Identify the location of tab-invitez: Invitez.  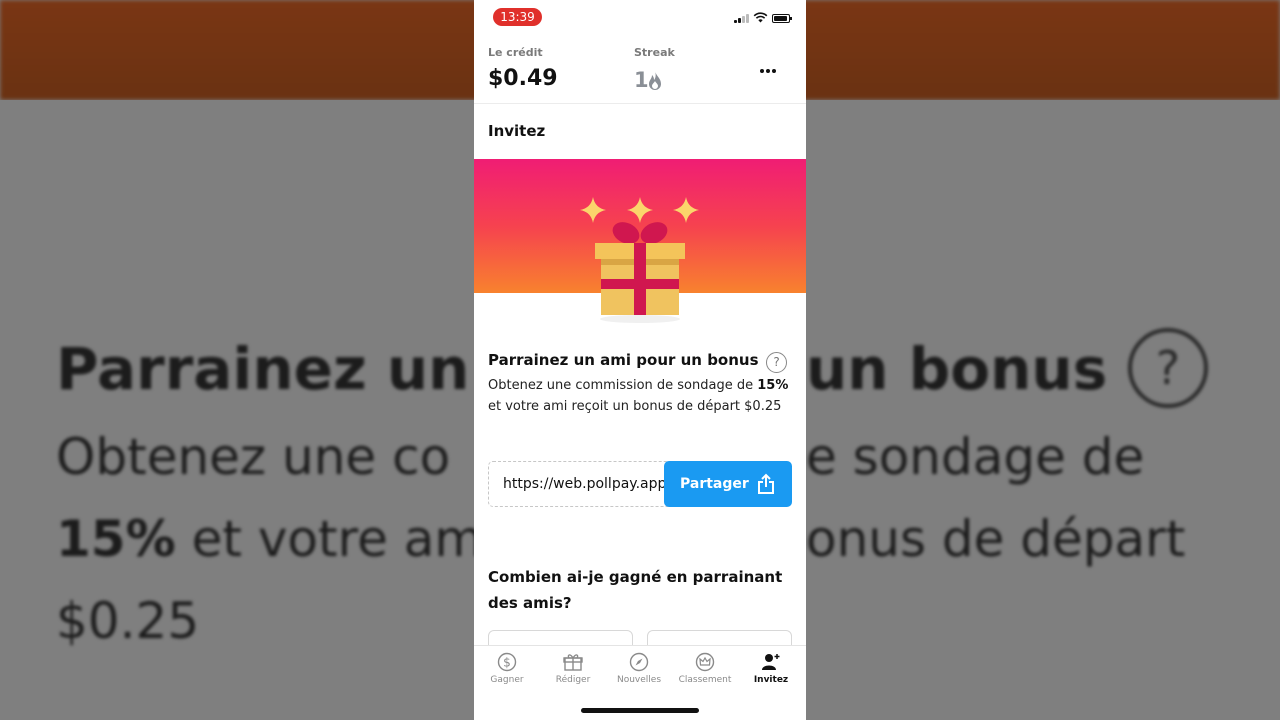
(771, 668).